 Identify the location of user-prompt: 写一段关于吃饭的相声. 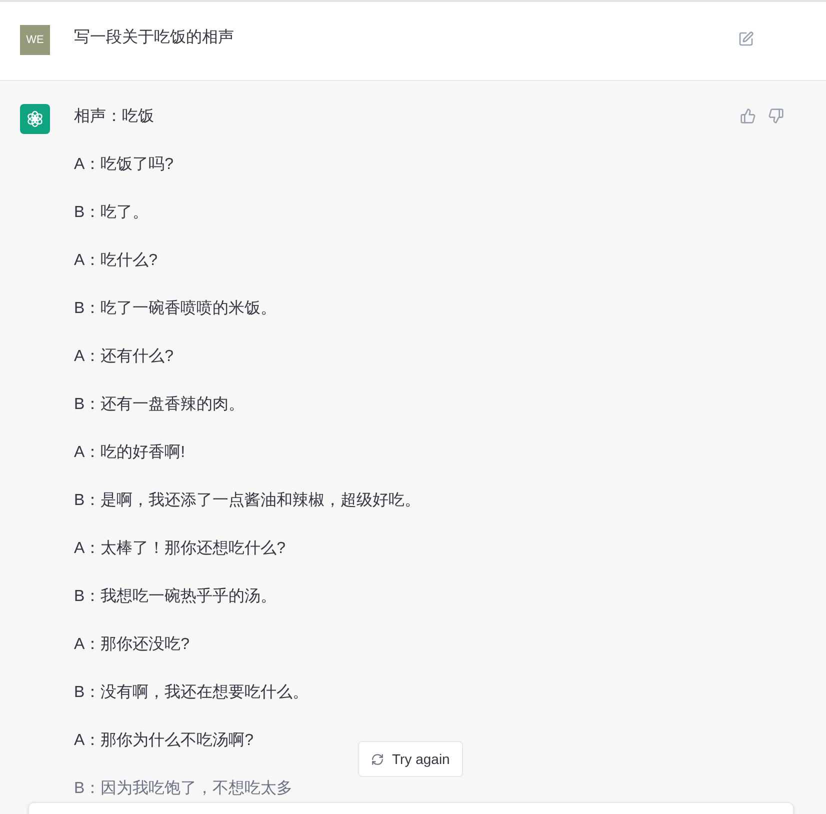
(154, 38).